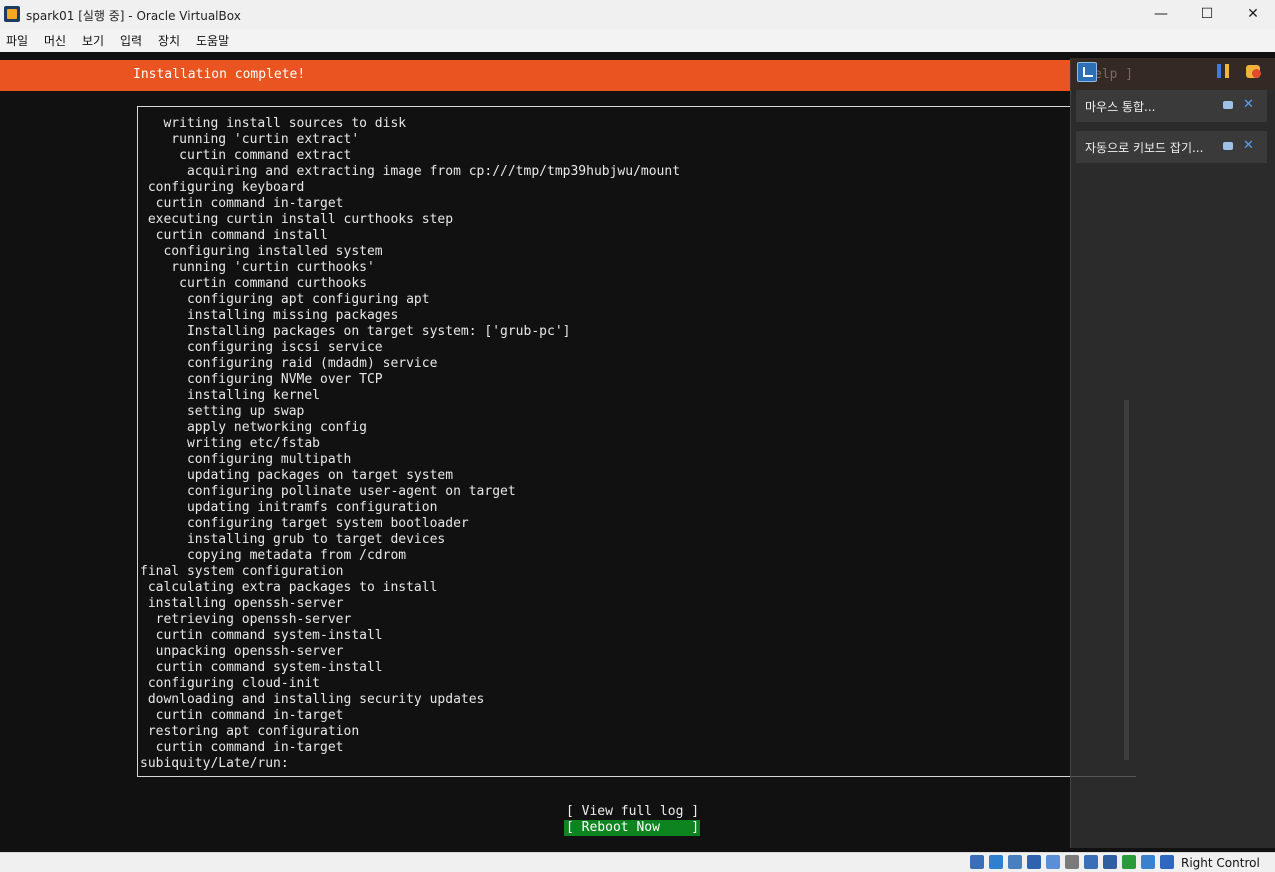 The image size is (1275, 872). What do you see at coordinates (250, 139) in the screenshot?
I see `log-line: running 'curtin extract'` at bounding box center [250, 139].